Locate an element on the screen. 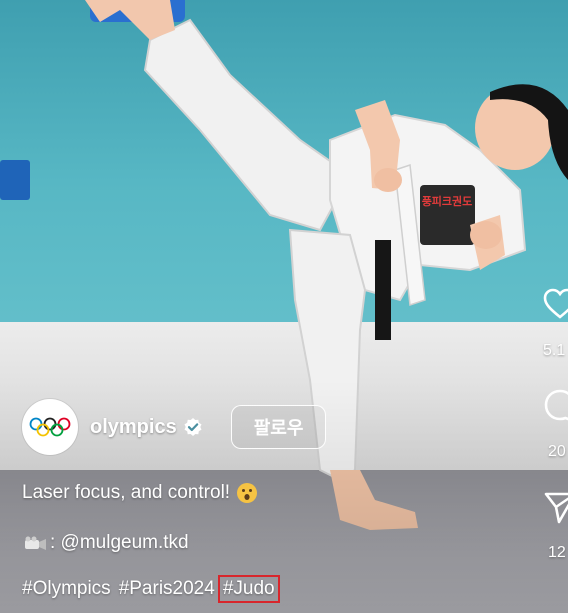 The width and height of the screenshot is (568, 613). surprised-face-emoji-icon is located at coordinates (247, 493).